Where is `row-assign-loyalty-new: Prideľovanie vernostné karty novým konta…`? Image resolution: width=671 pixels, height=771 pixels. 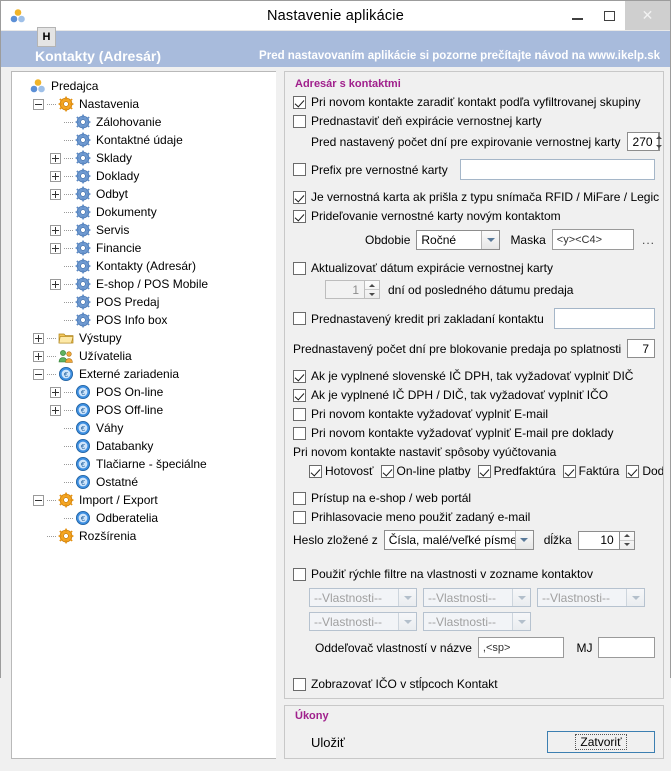 row-assign-loyalty-new: Prideľovanie vernostné karty novým konta… is located at coordinates (474, 216).